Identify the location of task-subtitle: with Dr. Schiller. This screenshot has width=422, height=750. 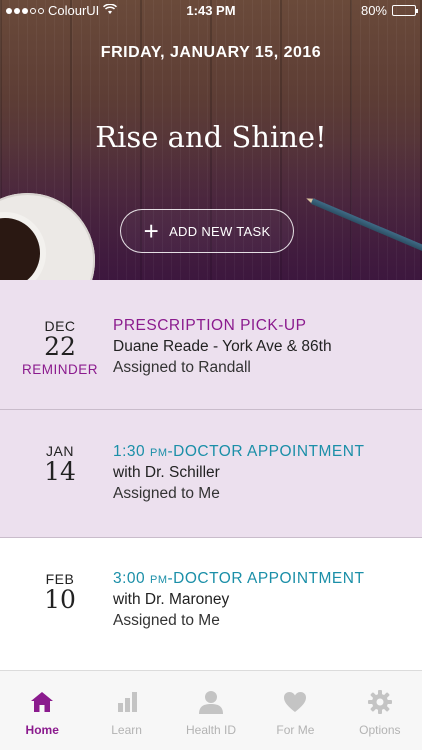
(166, 472).